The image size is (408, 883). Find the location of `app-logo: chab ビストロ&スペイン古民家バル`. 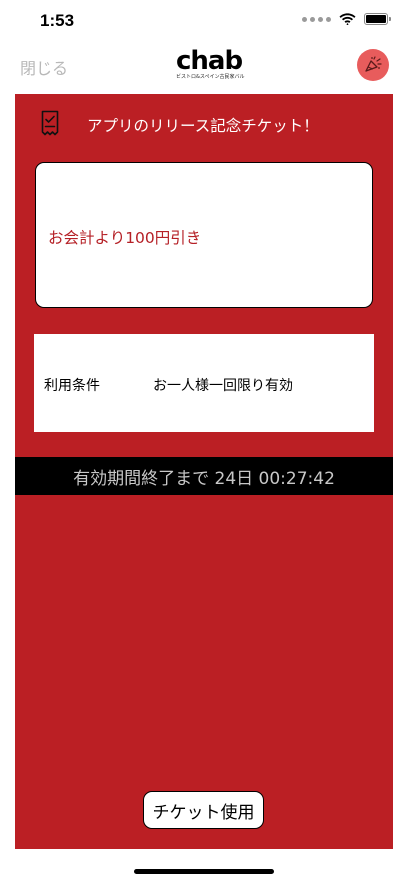

app-logo: chab ビストロ&スペイン古民家バル is located at coordinates (210, 63).